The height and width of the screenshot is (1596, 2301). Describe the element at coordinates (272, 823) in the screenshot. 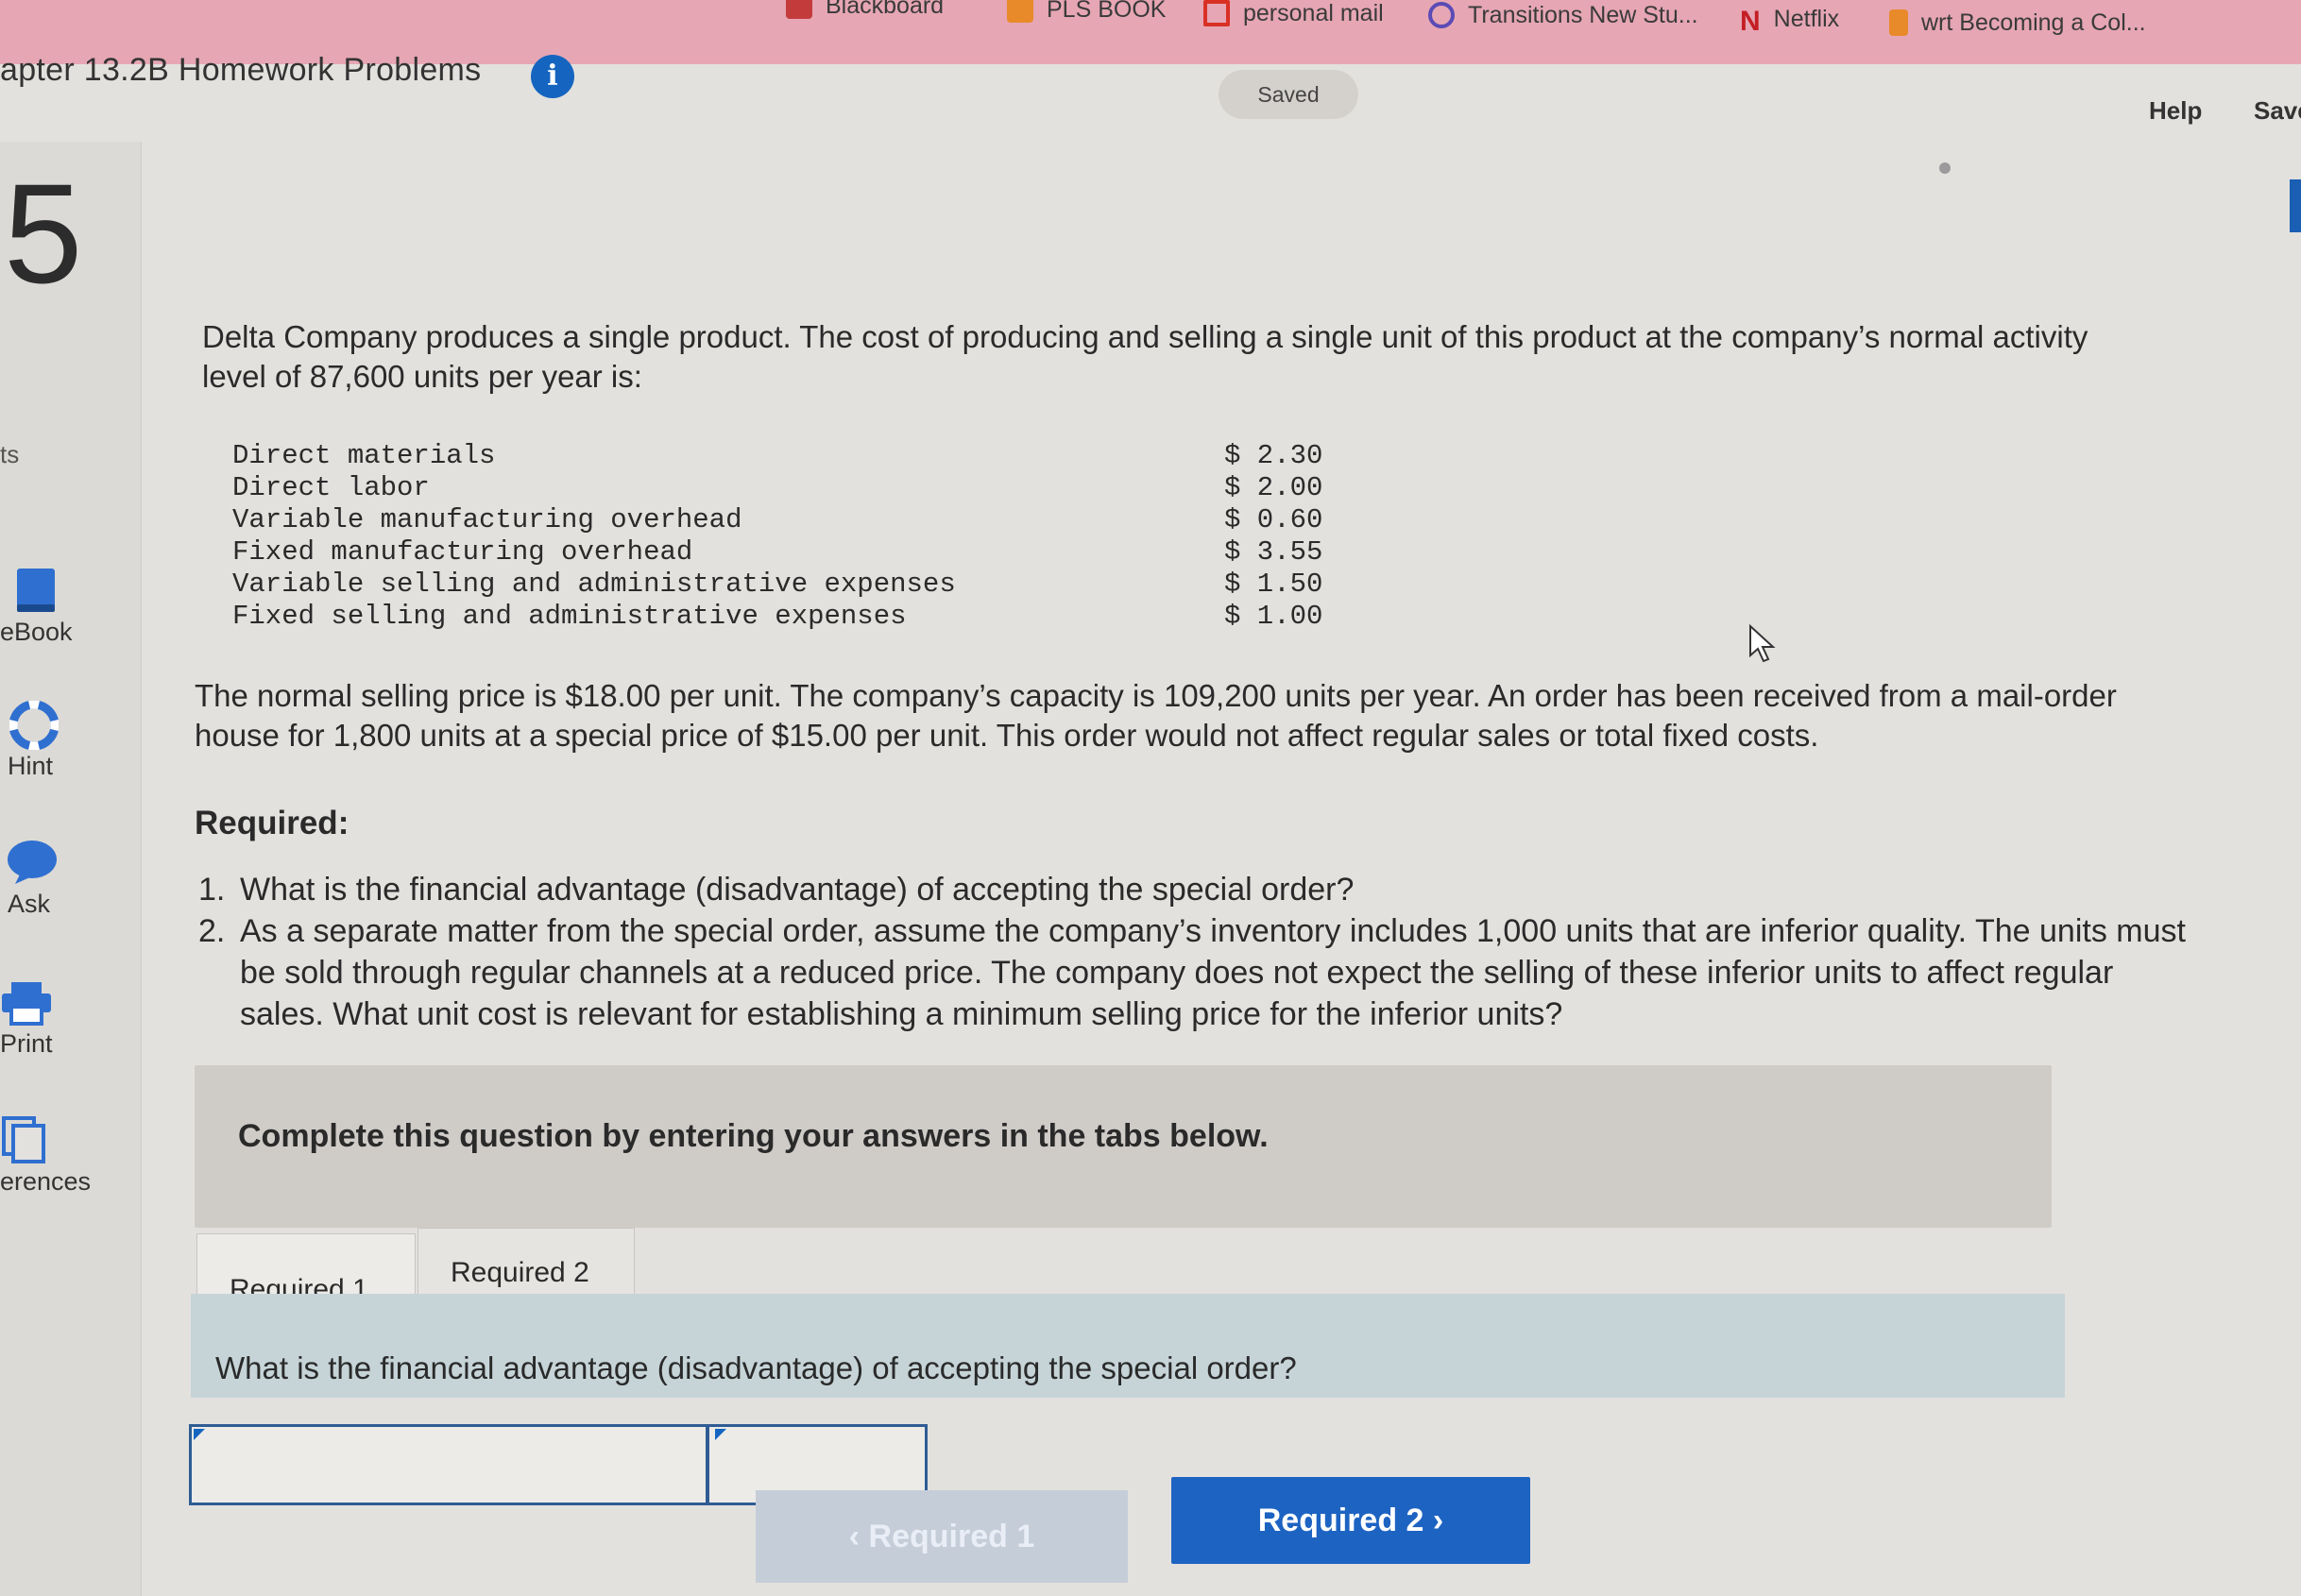

I see `required-heading: Required:` at that location.